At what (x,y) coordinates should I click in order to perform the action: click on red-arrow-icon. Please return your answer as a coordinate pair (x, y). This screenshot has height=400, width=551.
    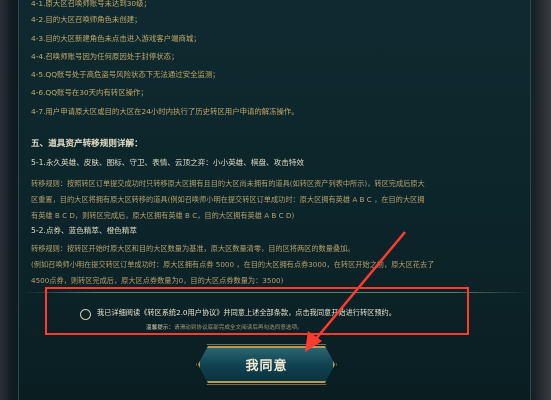
    Looking at the image, I should click on (355, 291).